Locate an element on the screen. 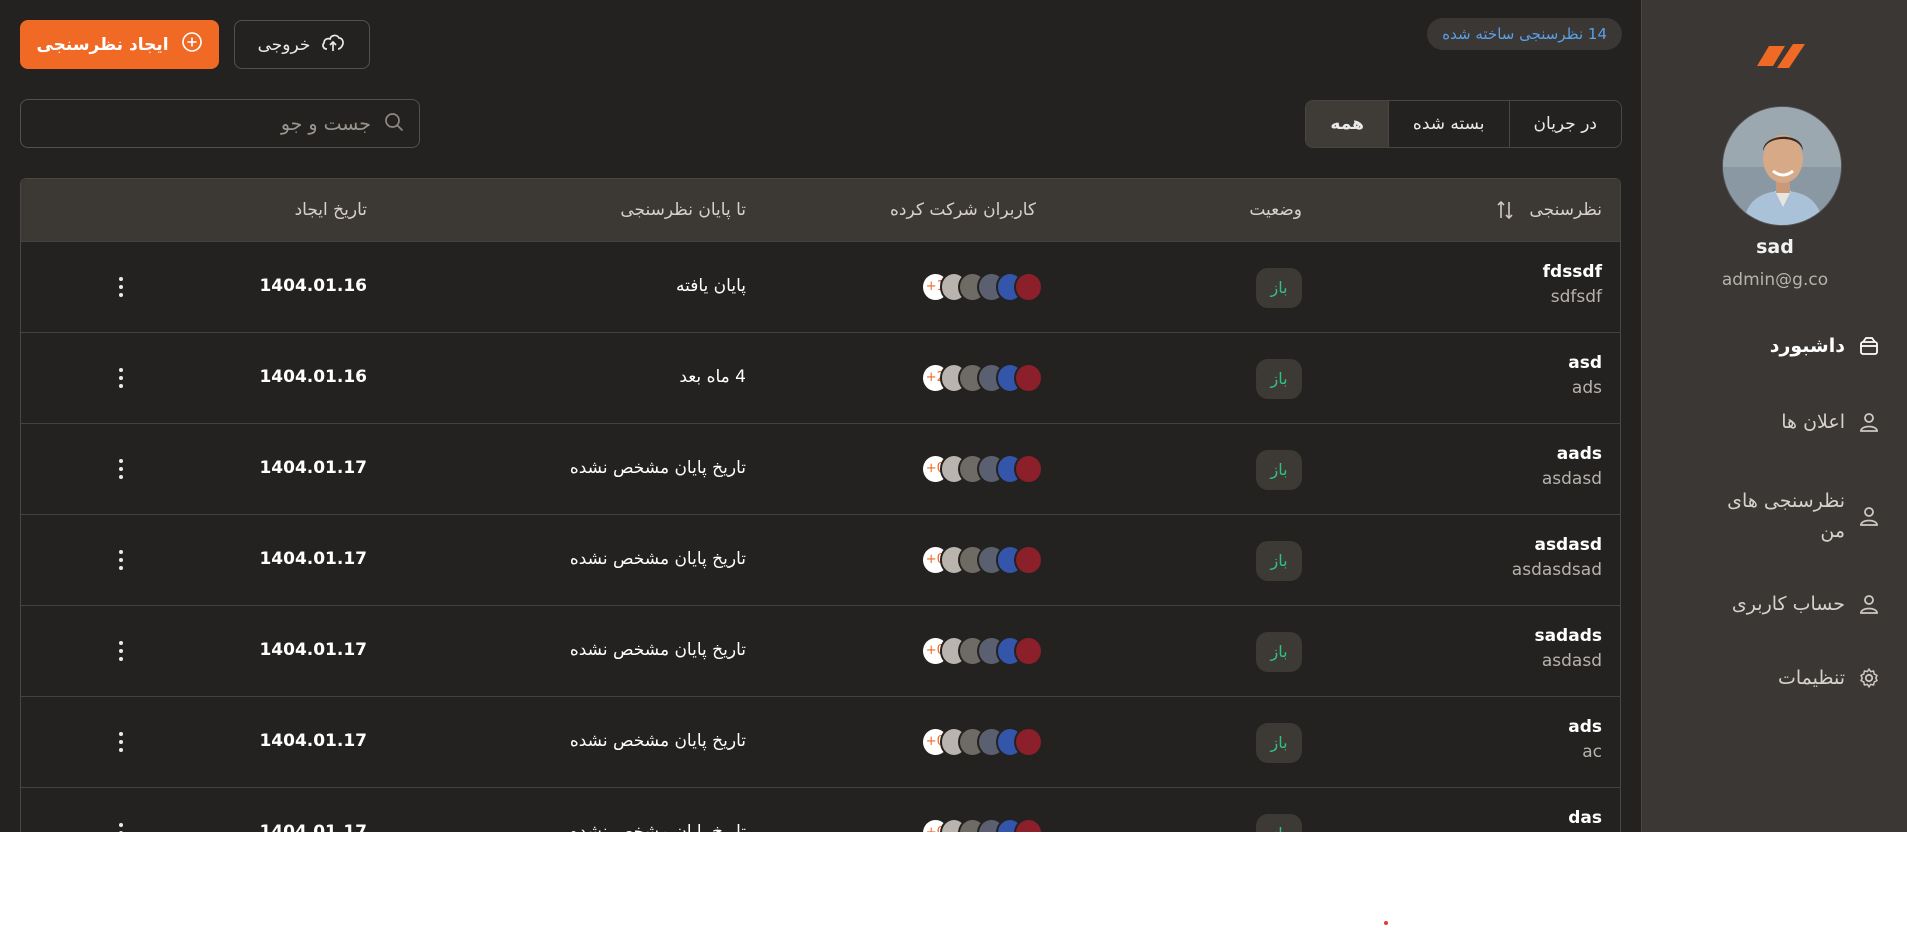 The height and width of the screenshot is (928, 1907). poll-description: asdasd is located at coordinates (1571, 661).